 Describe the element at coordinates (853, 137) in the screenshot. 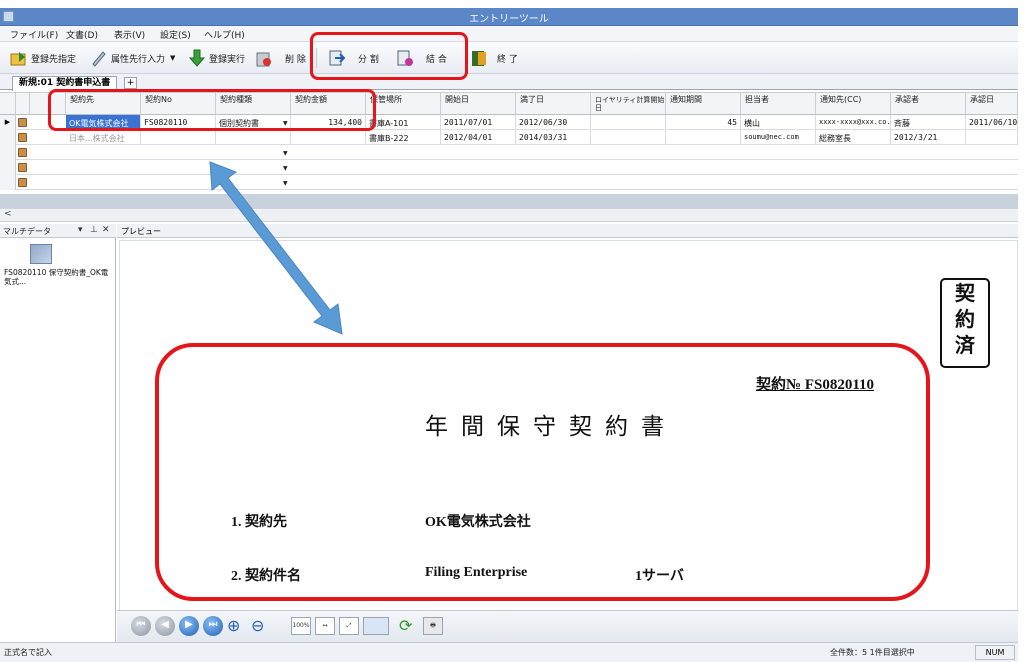

I see `cell: 総務室長` at that location.